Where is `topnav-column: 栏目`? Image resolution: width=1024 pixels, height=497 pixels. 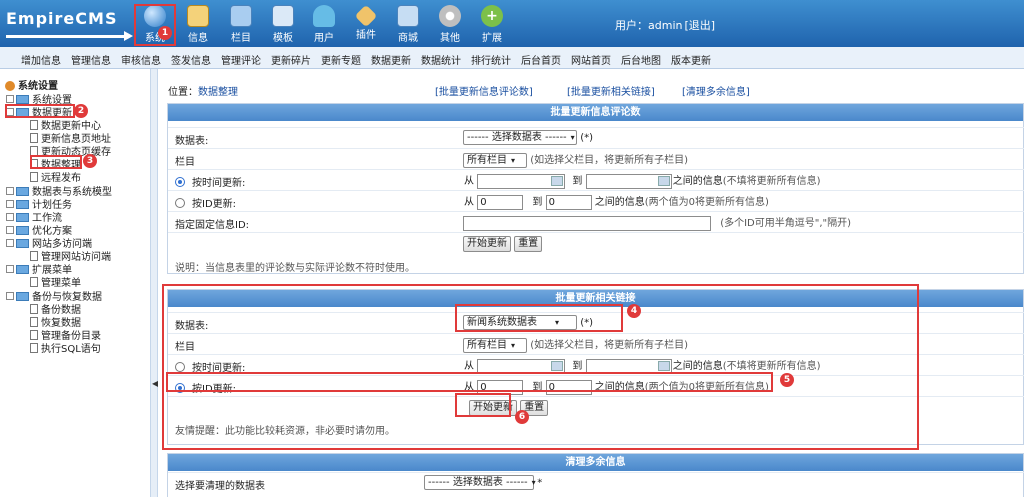 topnav-column: 栏目 is located at coordinates (241, 24).